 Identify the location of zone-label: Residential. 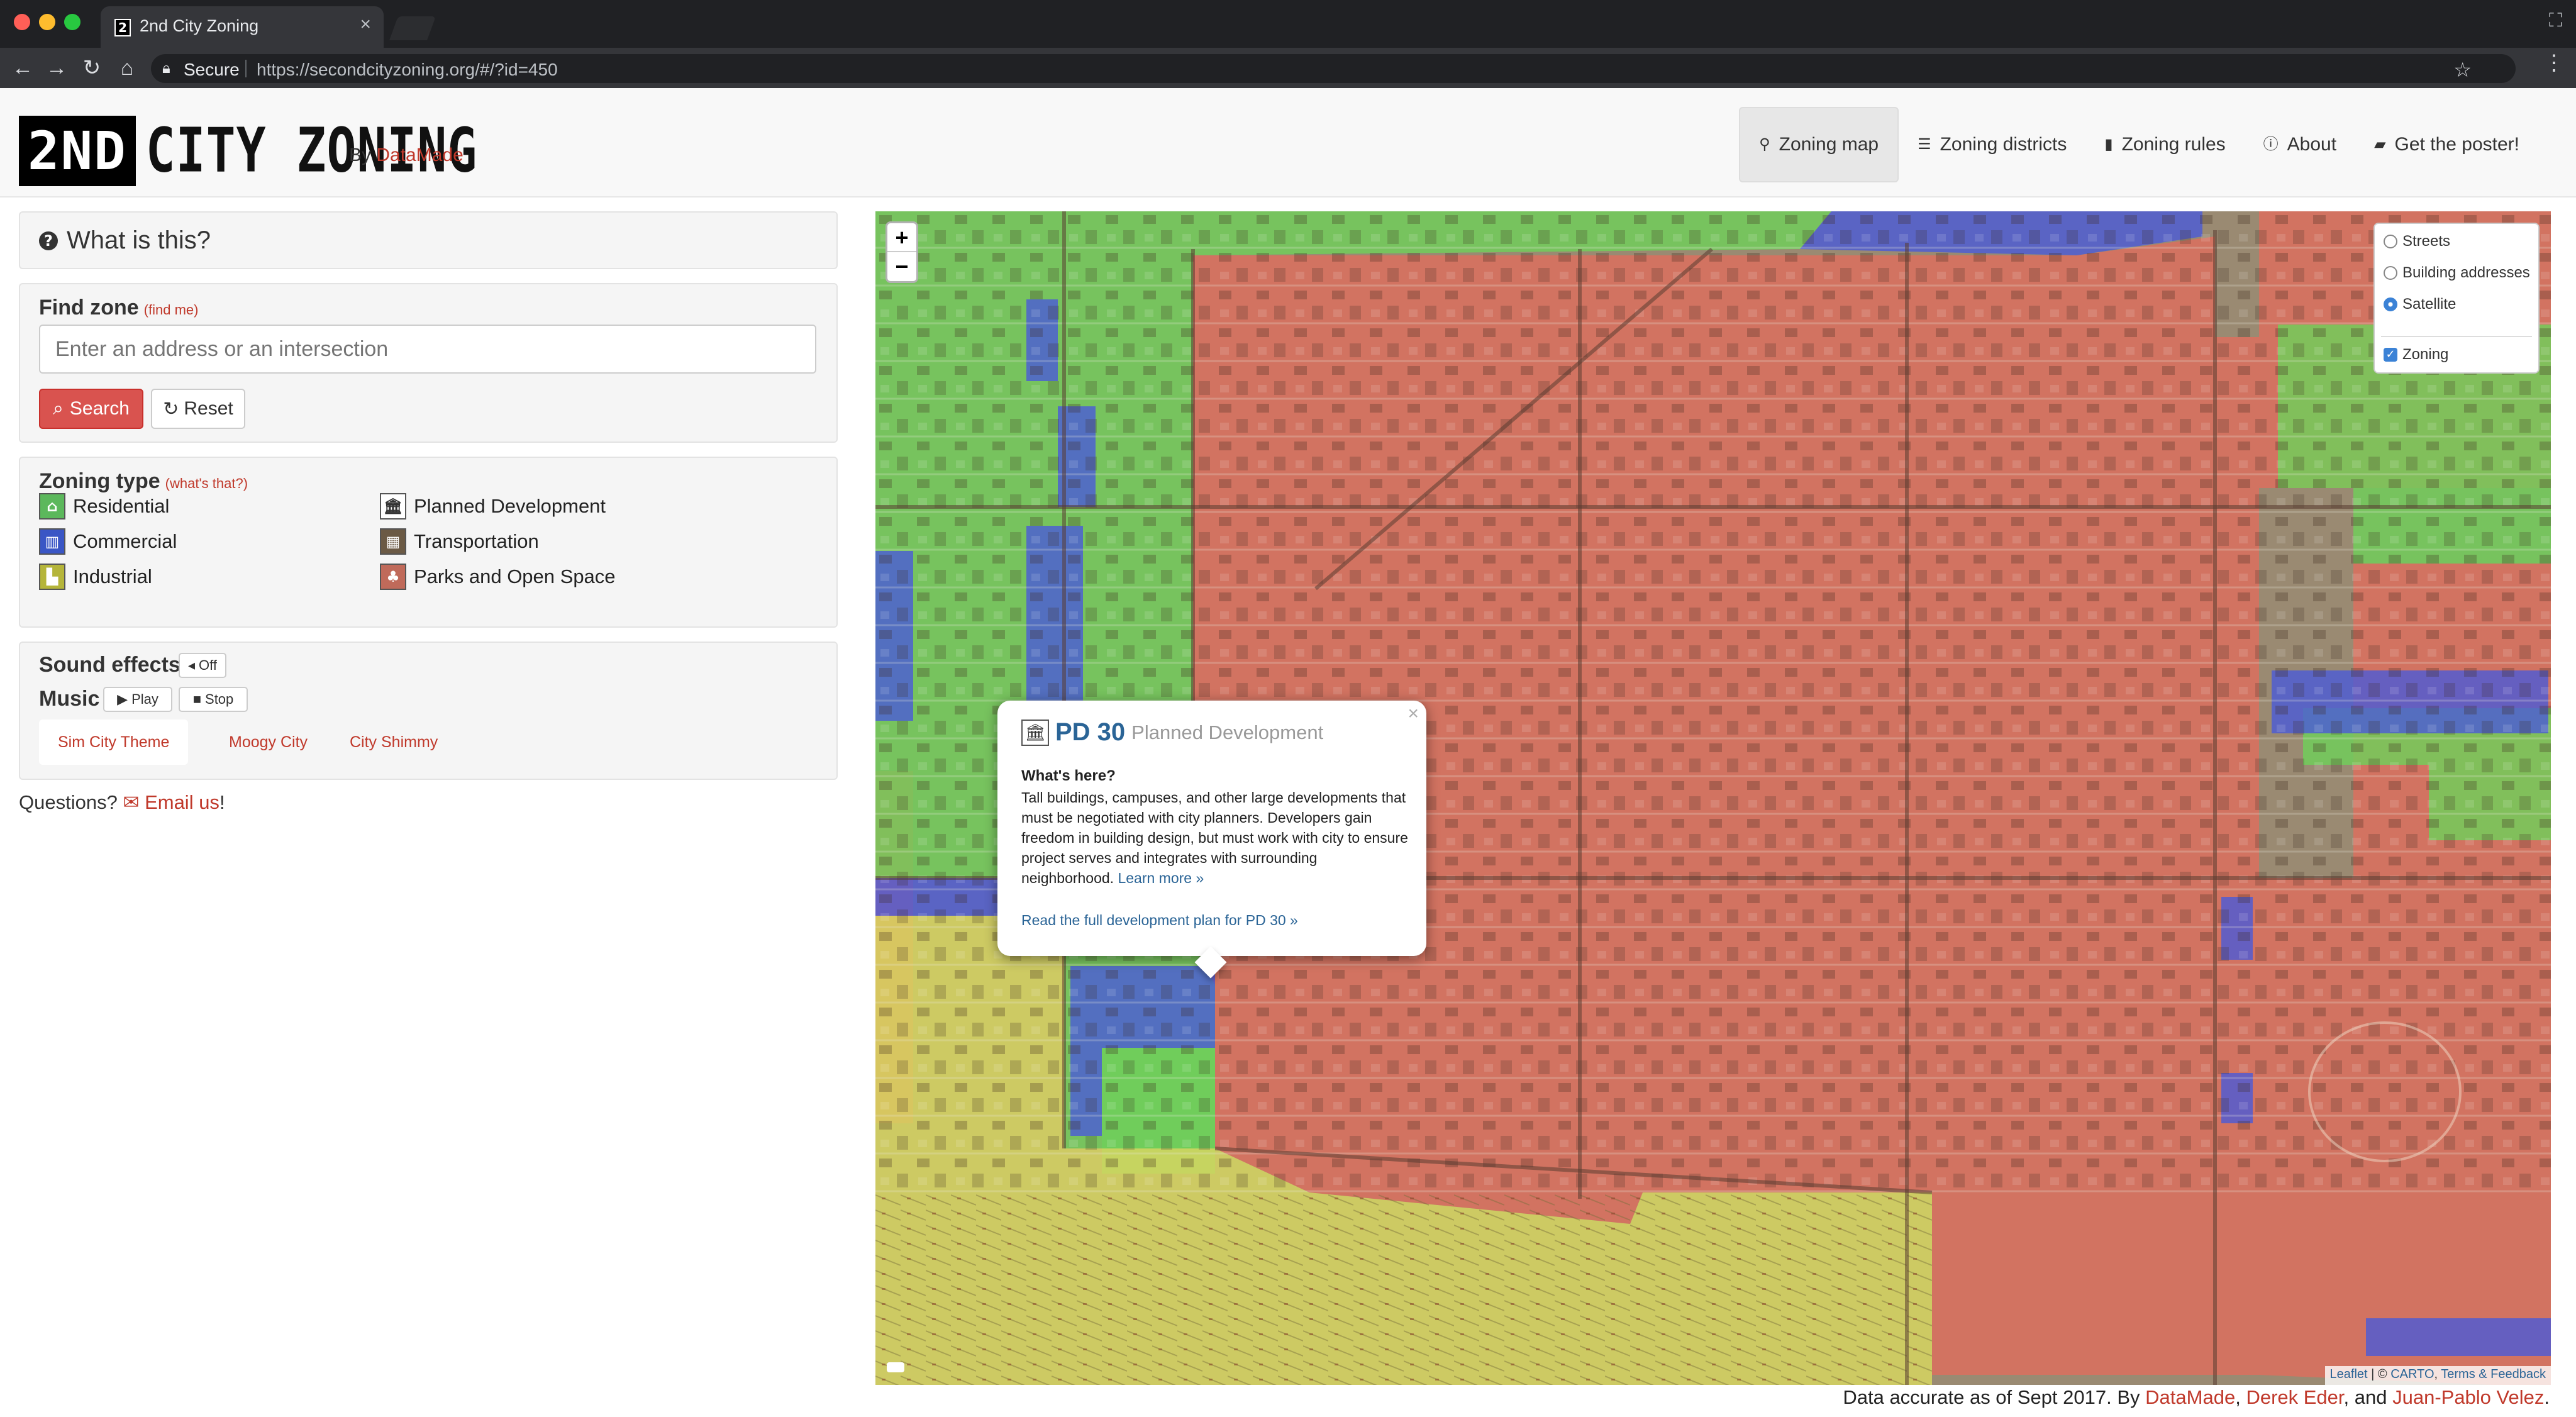
(121, 506).